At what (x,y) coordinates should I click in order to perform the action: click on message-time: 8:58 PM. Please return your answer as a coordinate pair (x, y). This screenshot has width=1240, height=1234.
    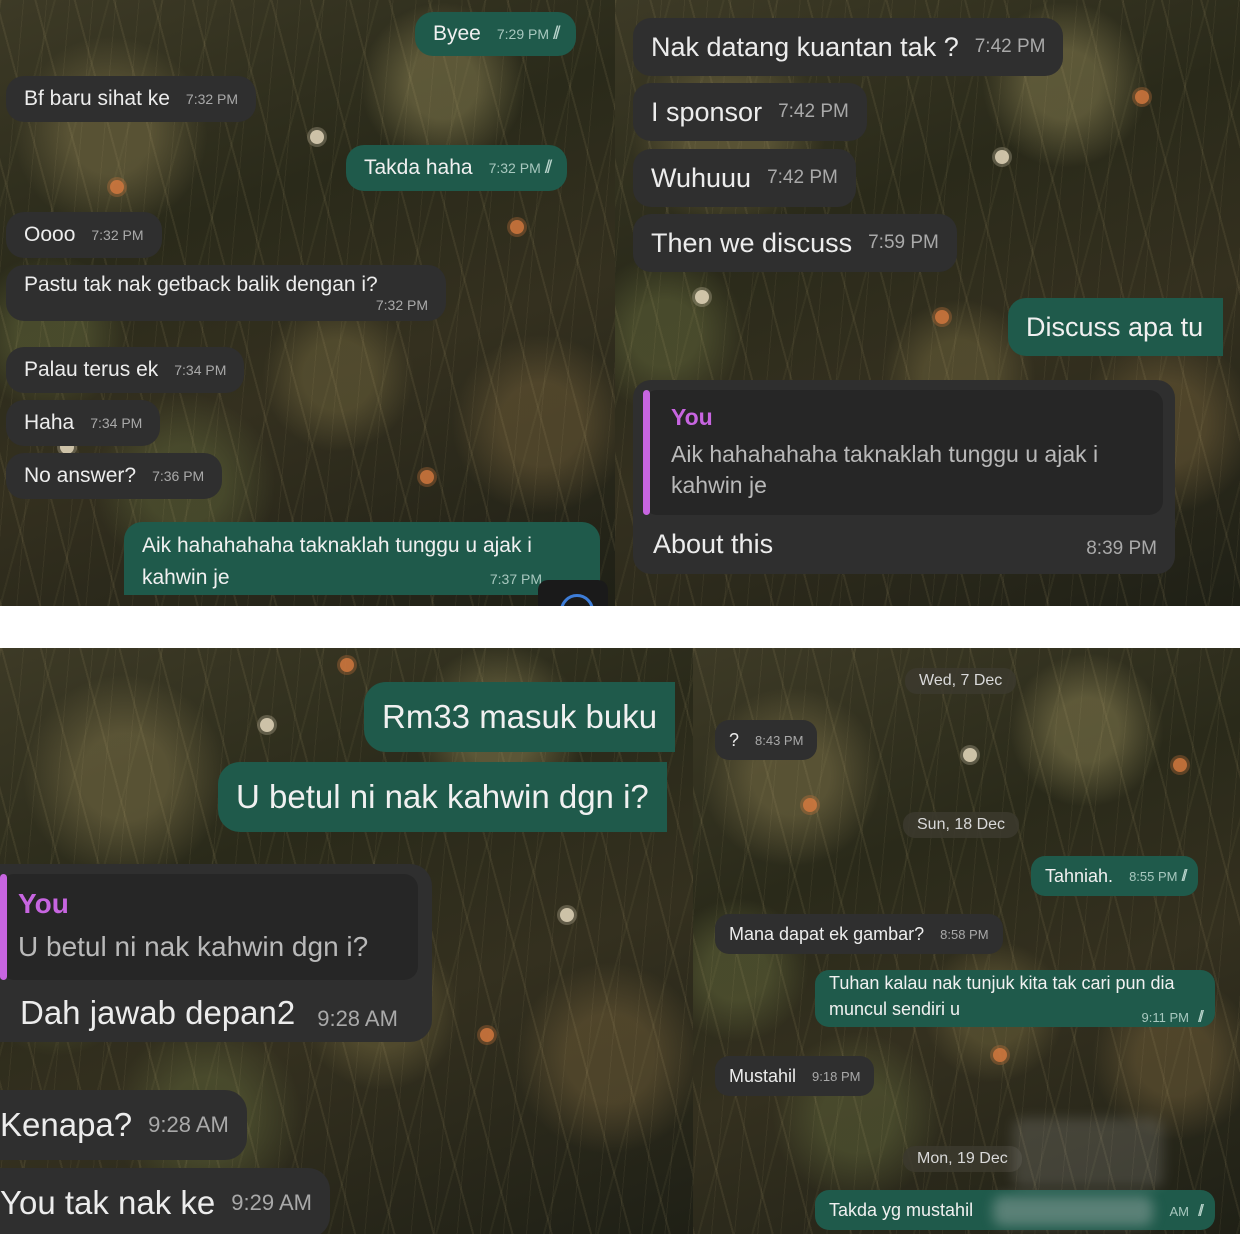
    Looking at the image, I should click on (964, 934).